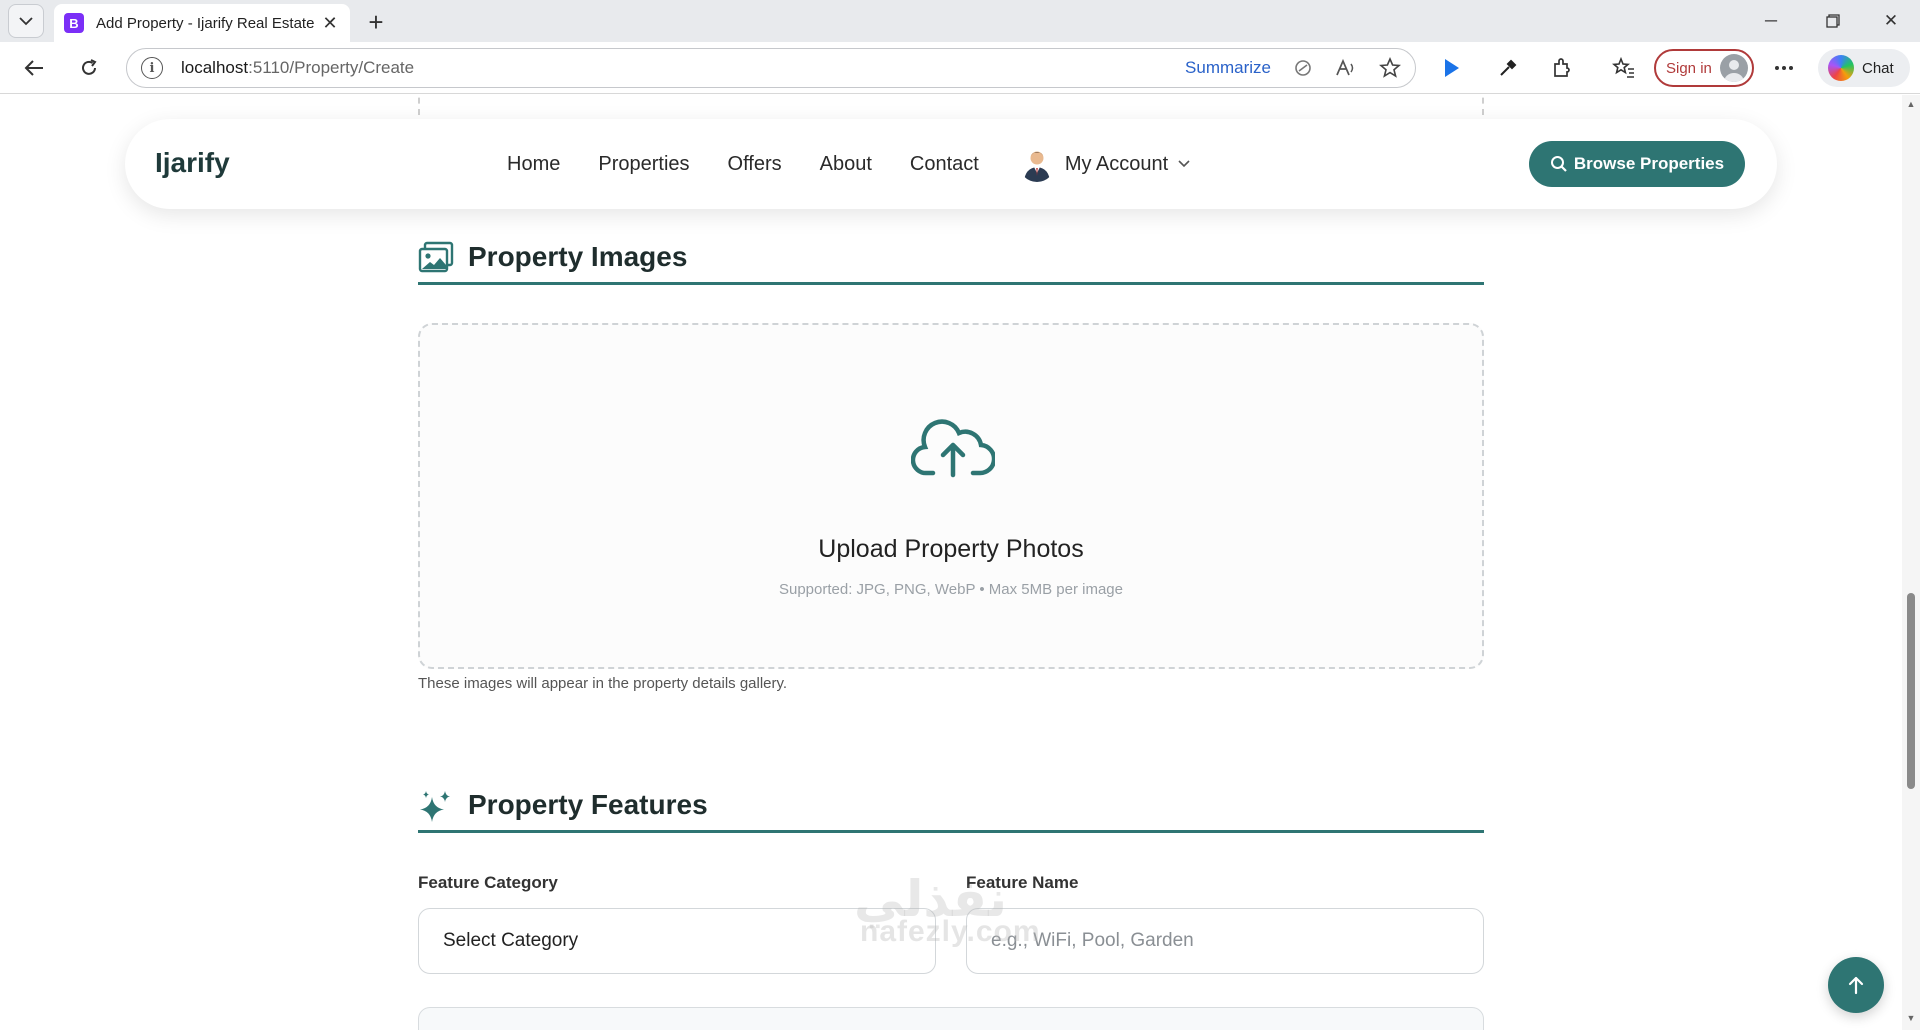 The image size is (1920, 1030). I want to click on property-features-title: Property Features, so click(588, 804).